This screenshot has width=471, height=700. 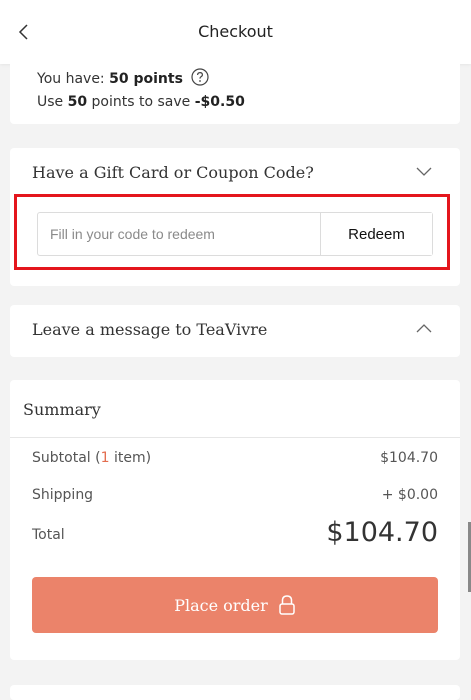 I want to click on points-use-value: 50, so click(x=77, y=102).